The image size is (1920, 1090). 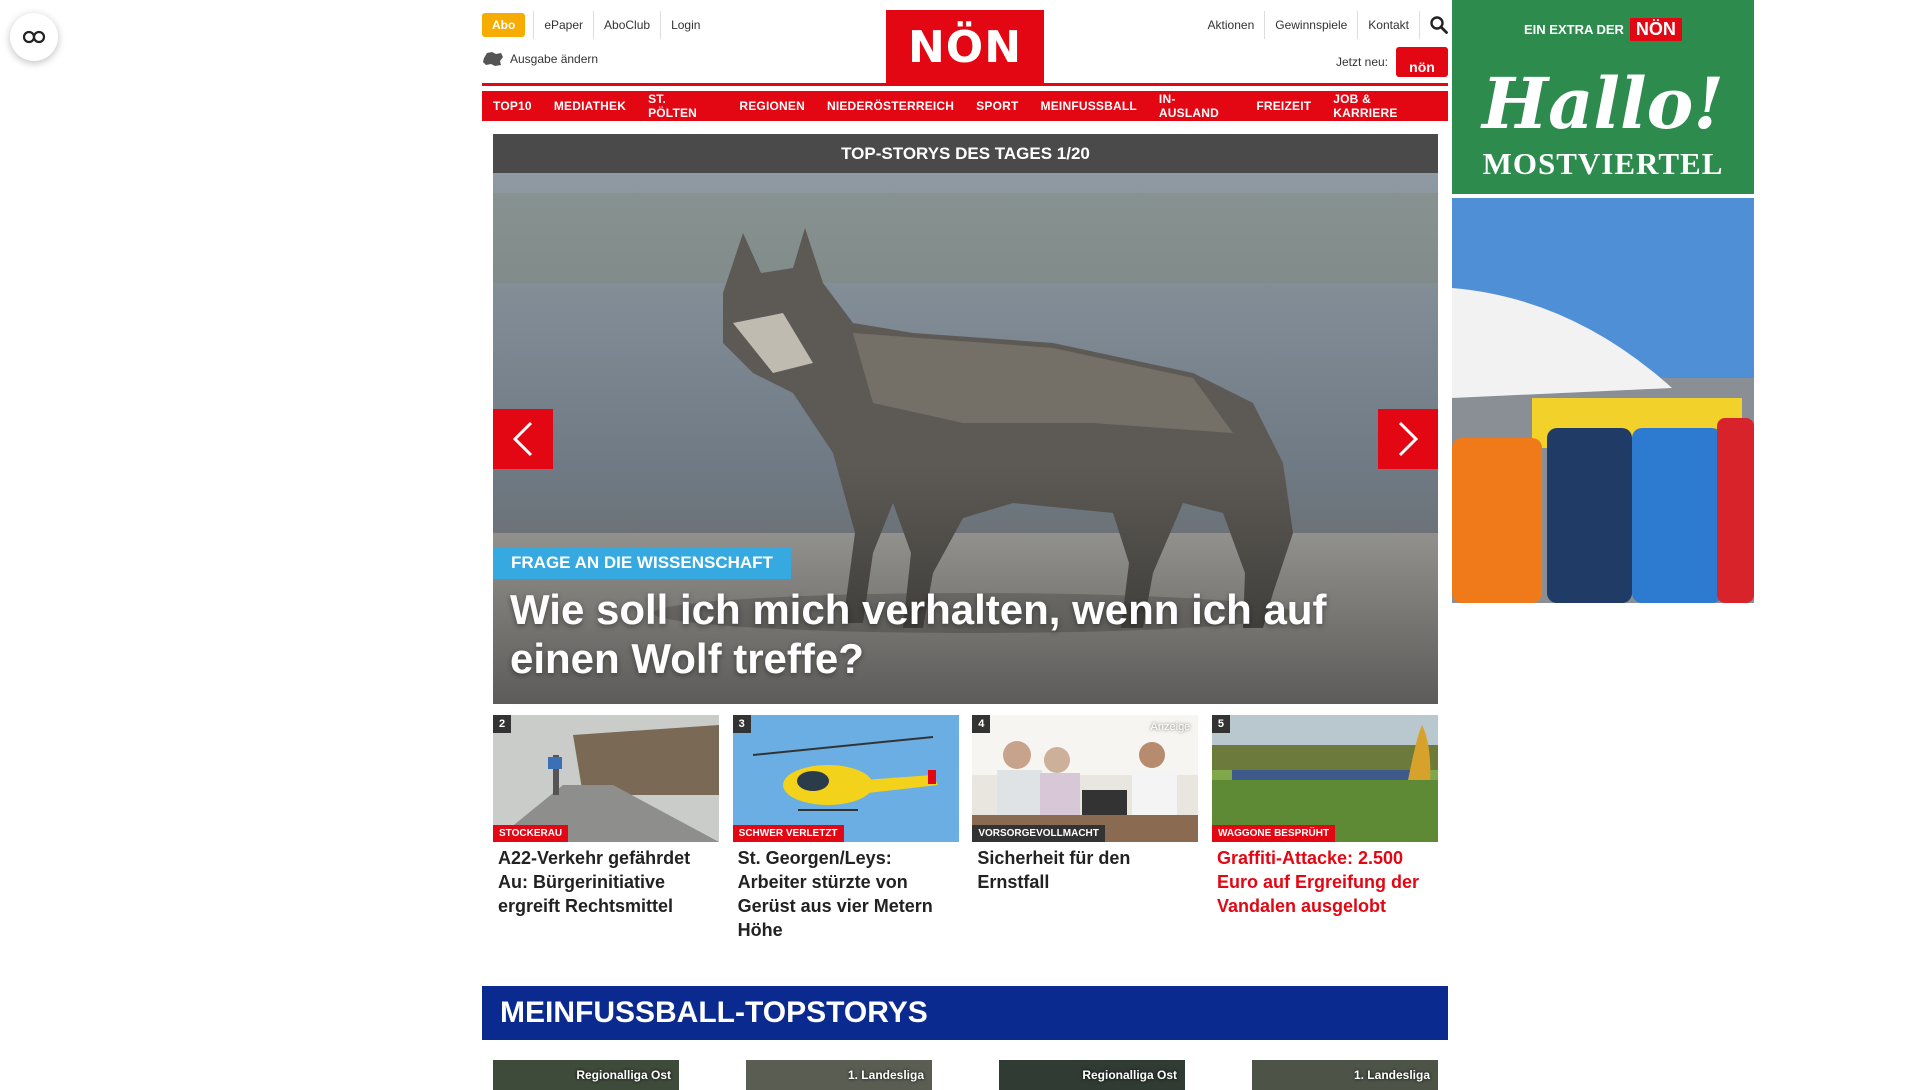 What do you see at coordinates (965, 1013) in the screenshot?
I see `meinfussball-section-title: MEINFUSSBALL-TOPSTORYS` at bounding box center [965, 1013].